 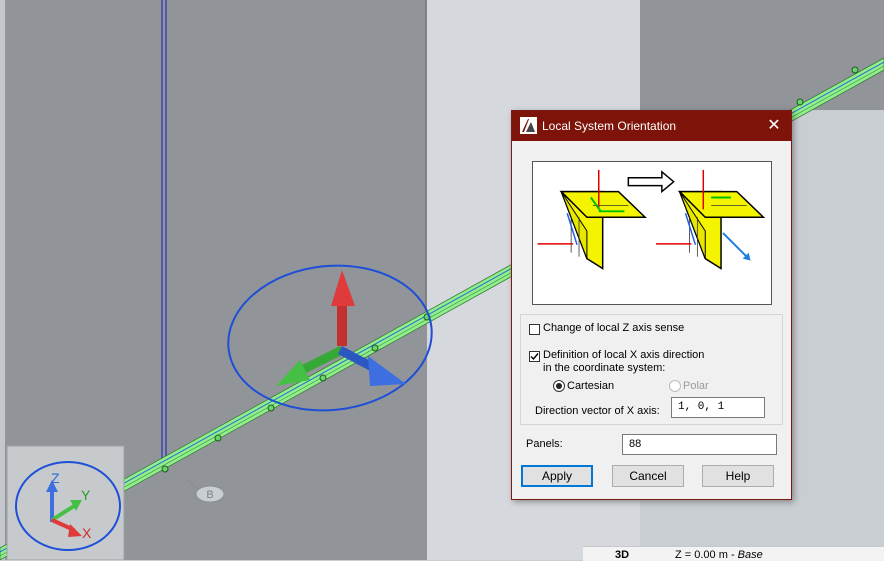 What do you see at coordinates (648, 476) in the screenshot?
I see `cancel-button: Cancel` at bounding box center [648, 476].